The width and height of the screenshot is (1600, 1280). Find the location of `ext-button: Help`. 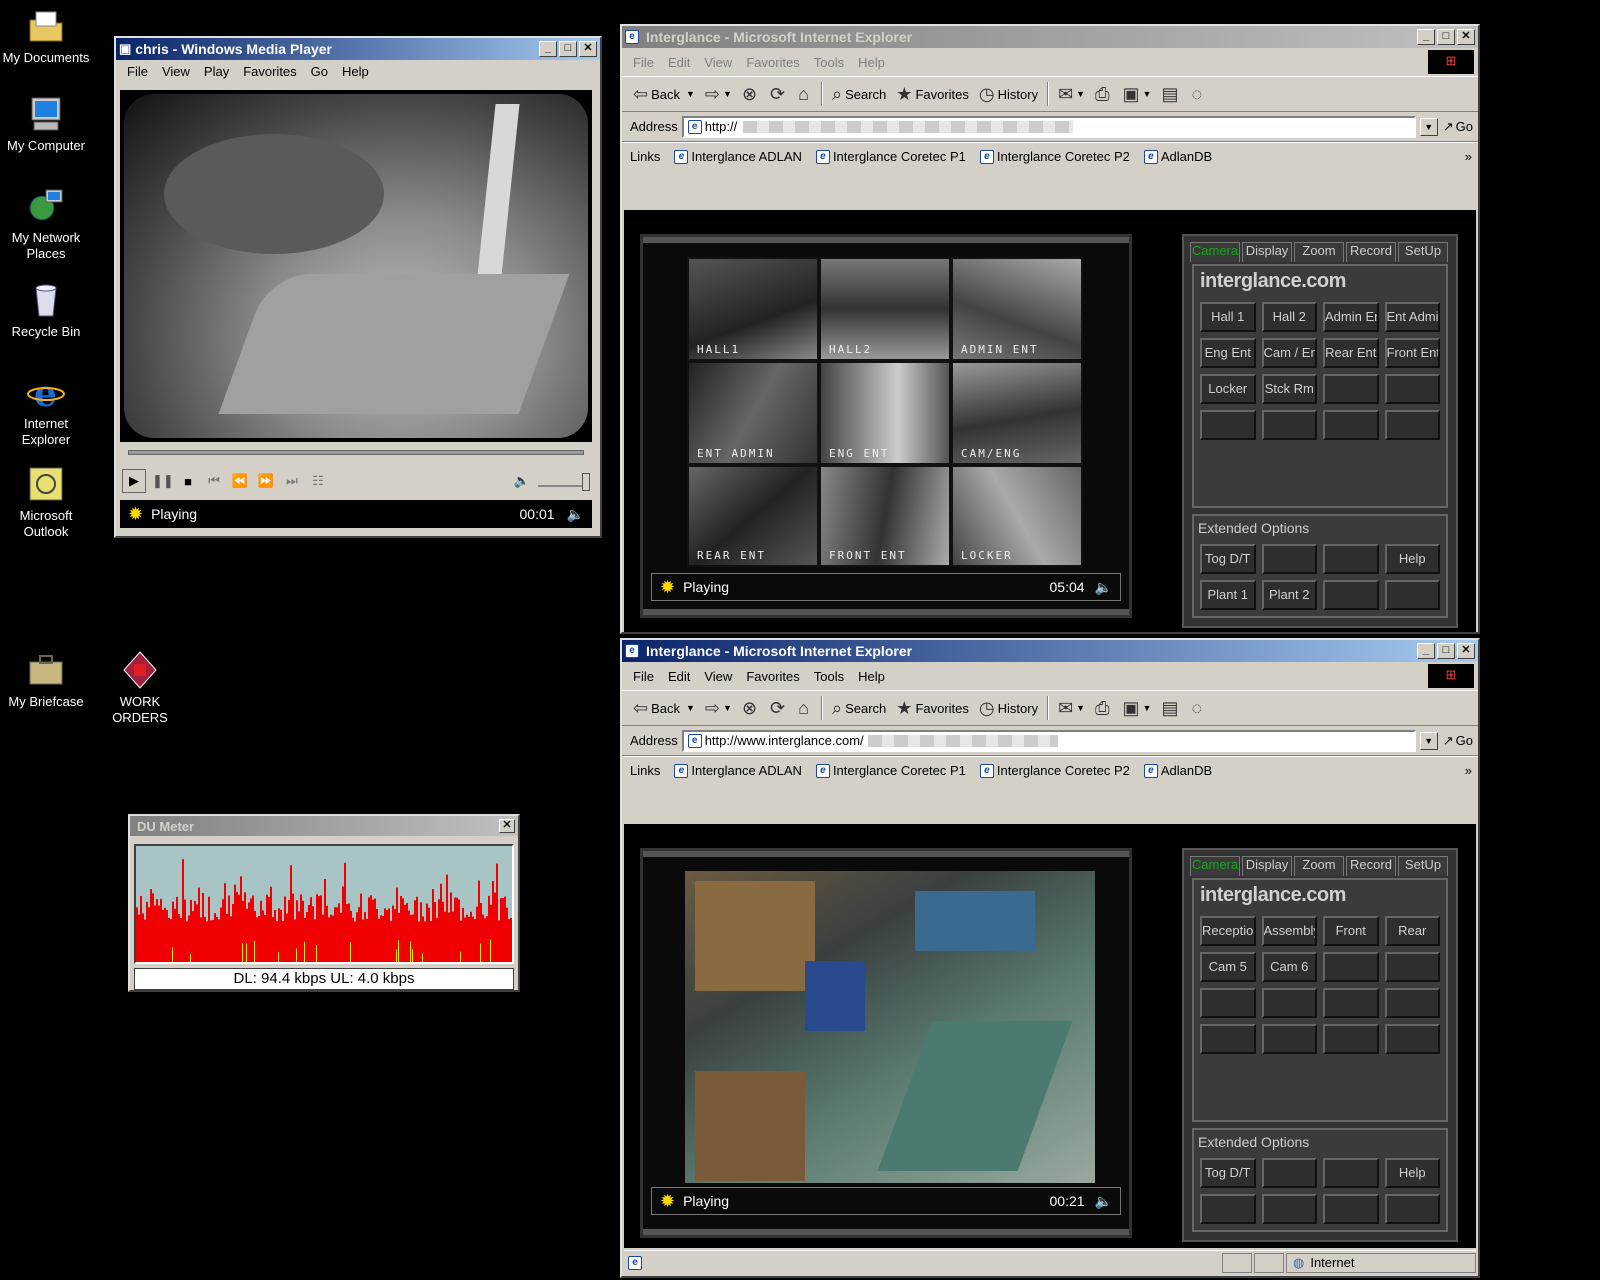

ext-button: Help is located at coordinates (1412, 1173).